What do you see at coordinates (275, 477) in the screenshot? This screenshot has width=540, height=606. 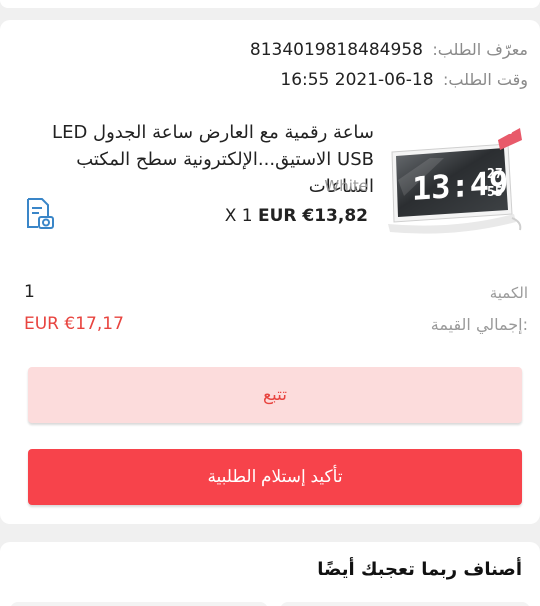 I see `confirm-receipt-button: تأكيد إستلام الطلبية` at bounding box center [275, 477].